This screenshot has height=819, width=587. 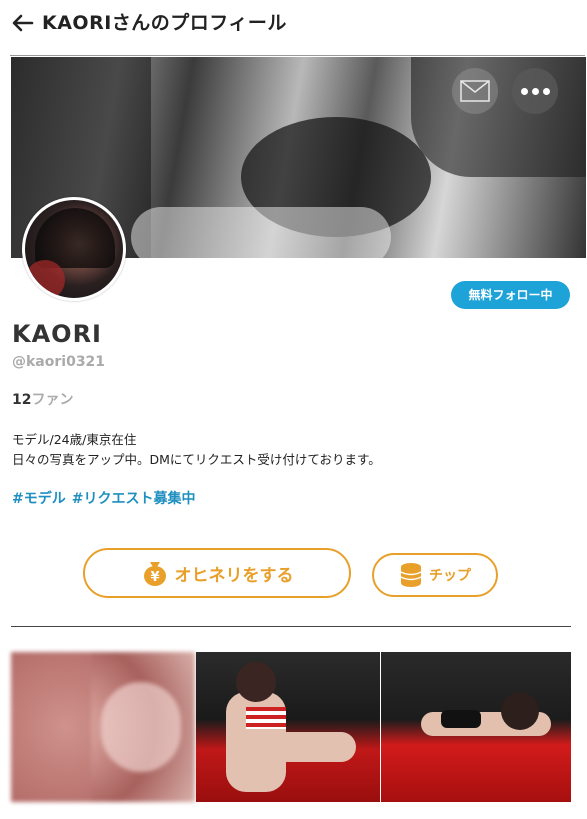 What do you see at coordinates (234, 575) in the screenshot?
I see `ohineri-label: オヒネリをする` at bounding box center [234, 575].